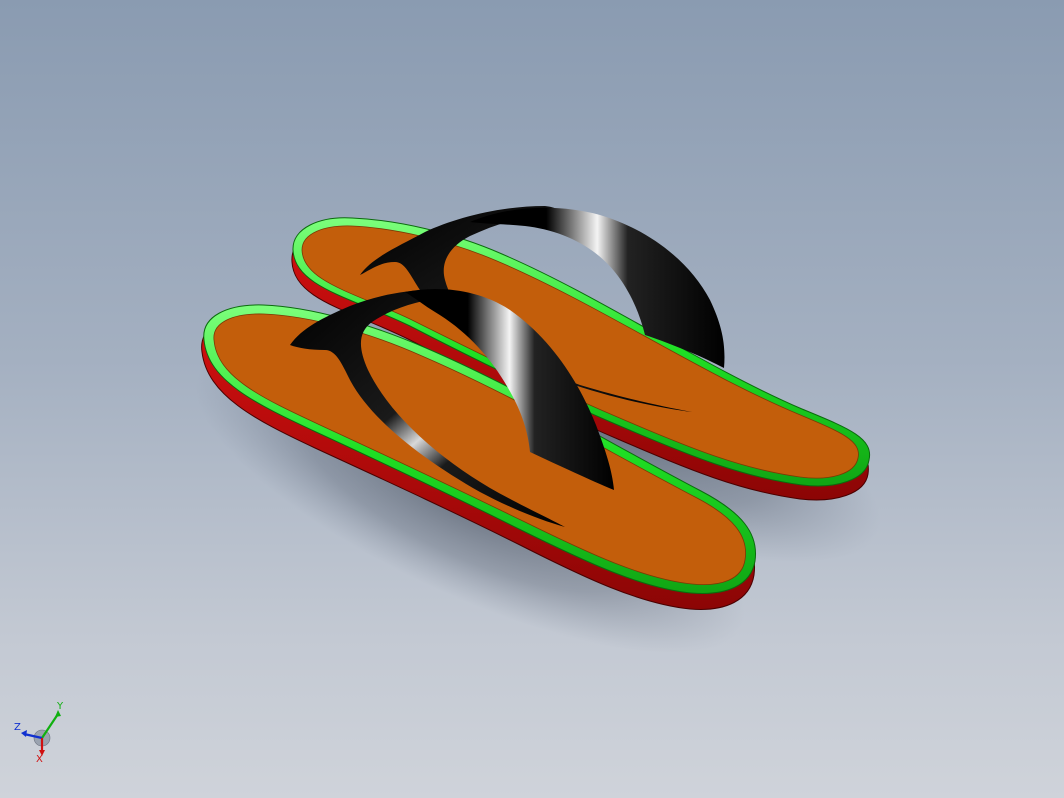  What do you see at coordinates (39, 759) in the screenshot?
I see `triad-x-label: X` at bounding box center [39, 759].